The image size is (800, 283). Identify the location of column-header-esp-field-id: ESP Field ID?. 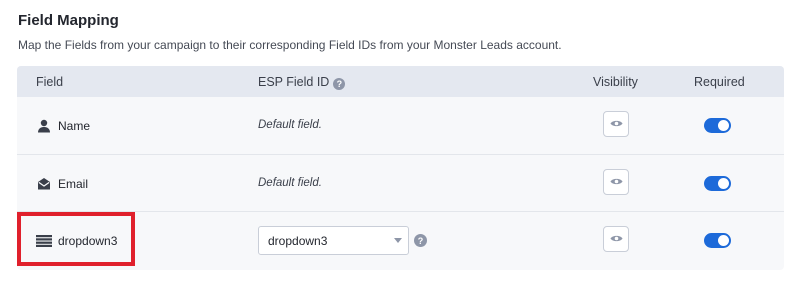
(302, 82).